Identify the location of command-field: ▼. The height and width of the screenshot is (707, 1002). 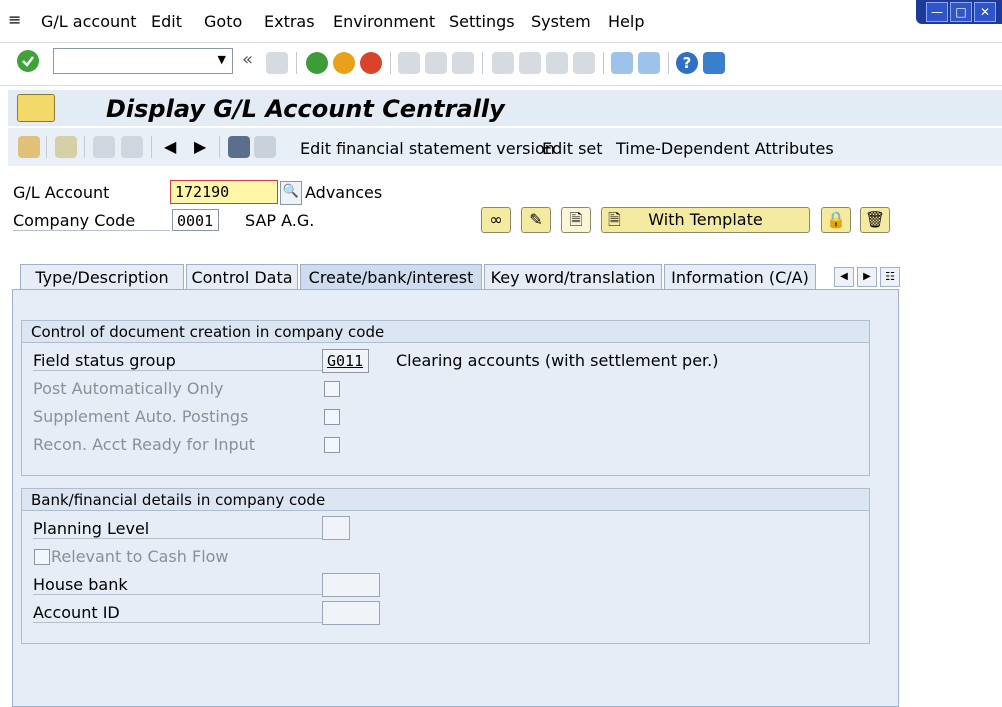
(143, 61).